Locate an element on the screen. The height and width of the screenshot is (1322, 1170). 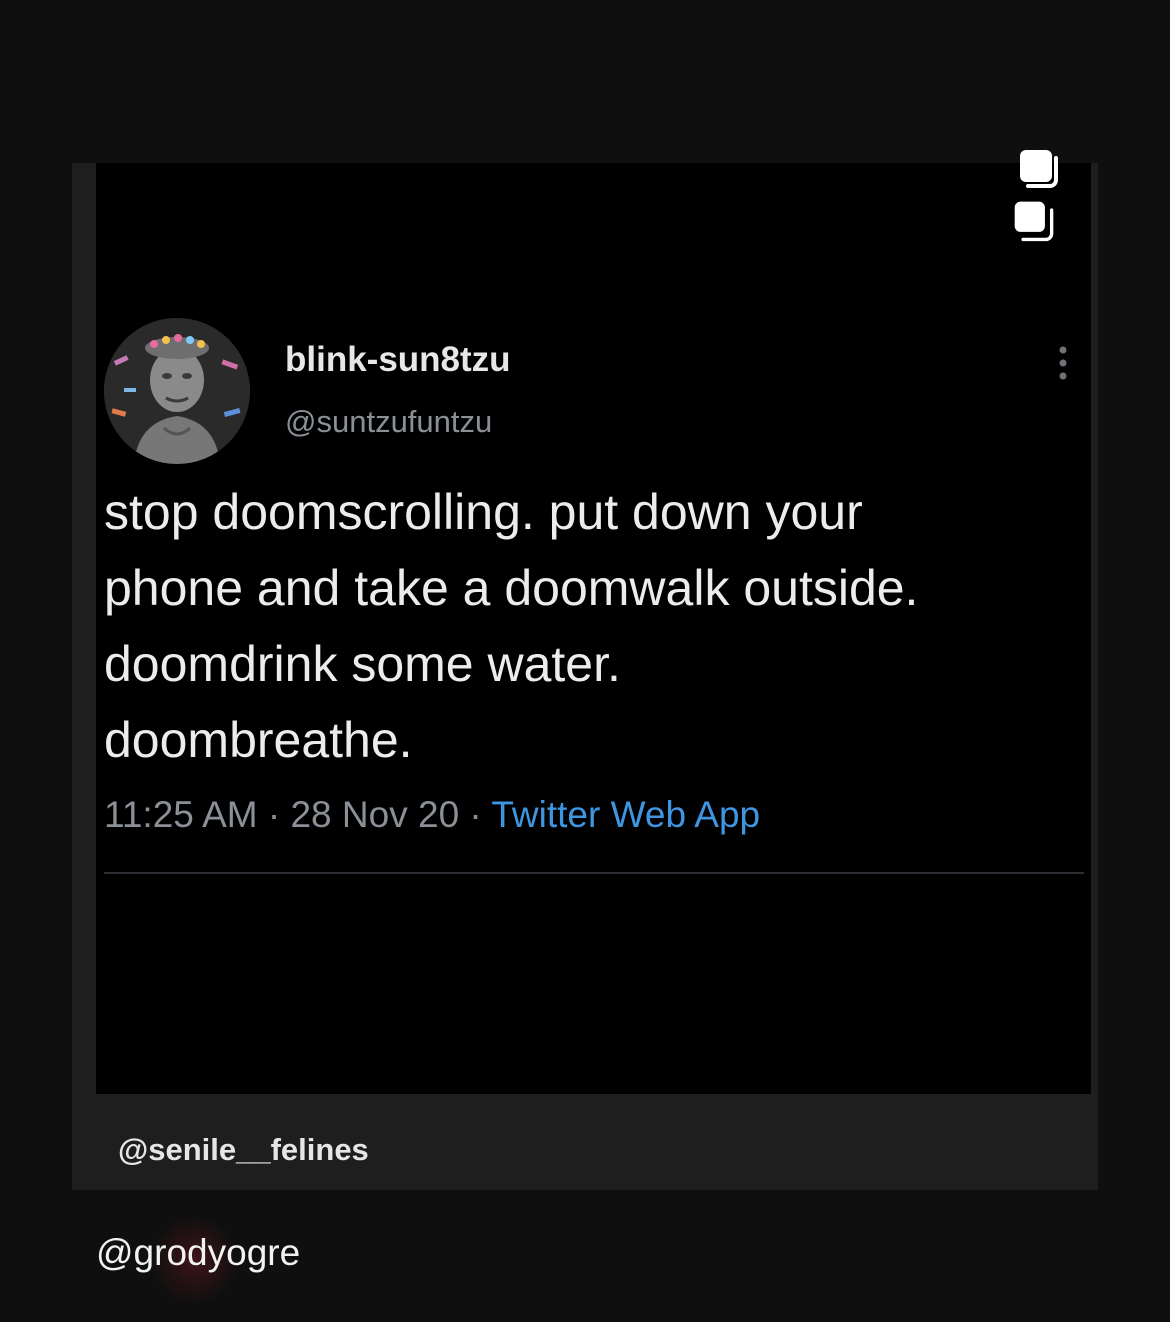
tweet-meta: 11:25 AM · 28 Nov 20 · Twitter Web App is located at coordinates (432, 815).